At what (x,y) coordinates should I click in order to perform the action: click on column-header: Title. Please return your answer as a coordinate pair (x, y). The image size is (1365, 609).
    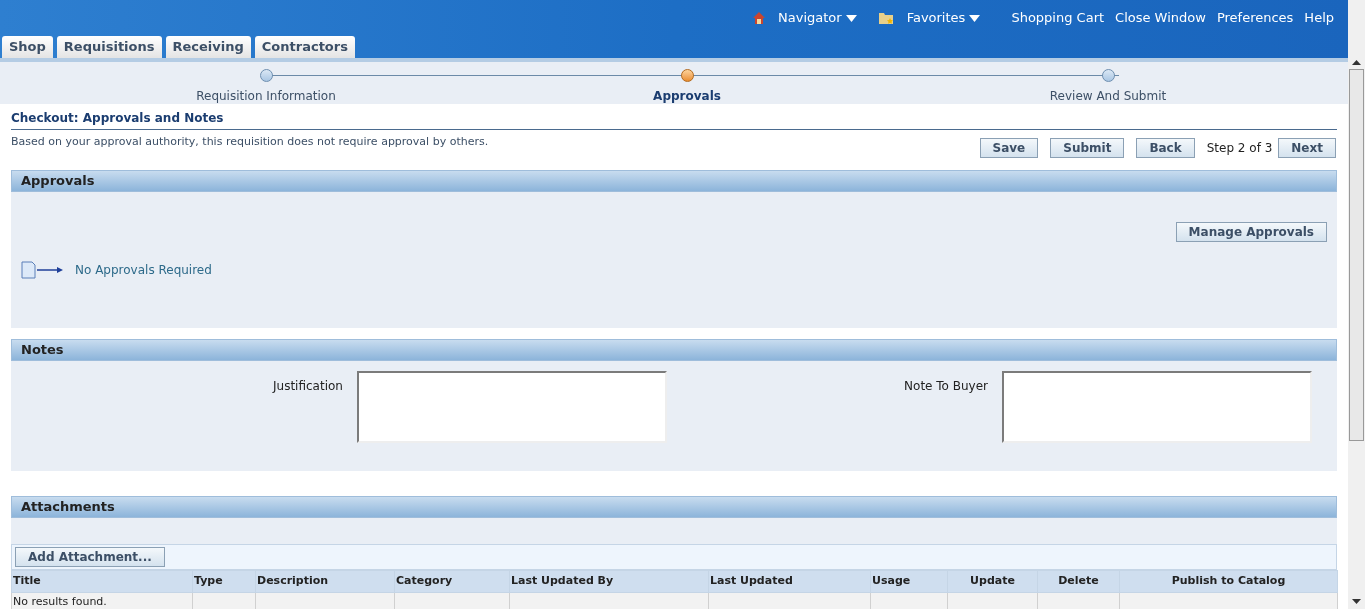
    Looking at the image, I should click on (102, 581).